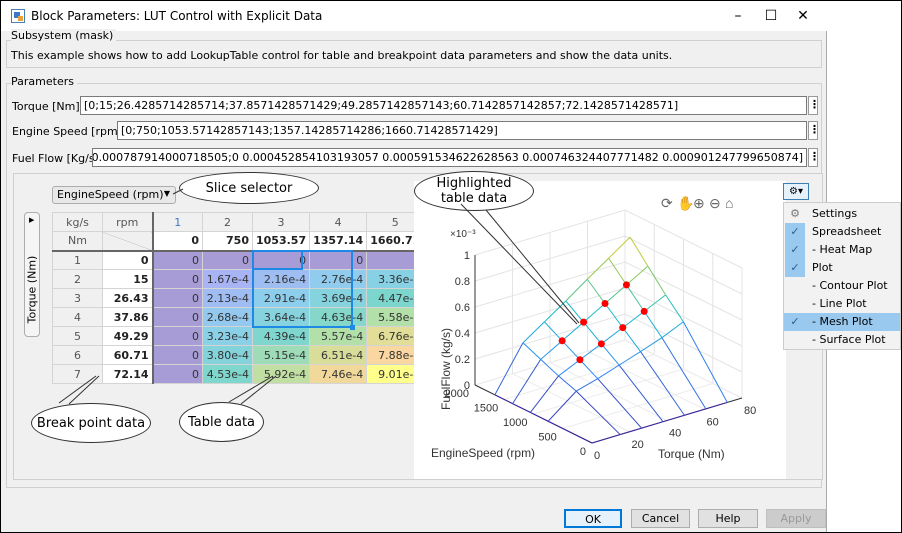  I want to click on zoom-in-icon: ⊕, so click(699, 203).